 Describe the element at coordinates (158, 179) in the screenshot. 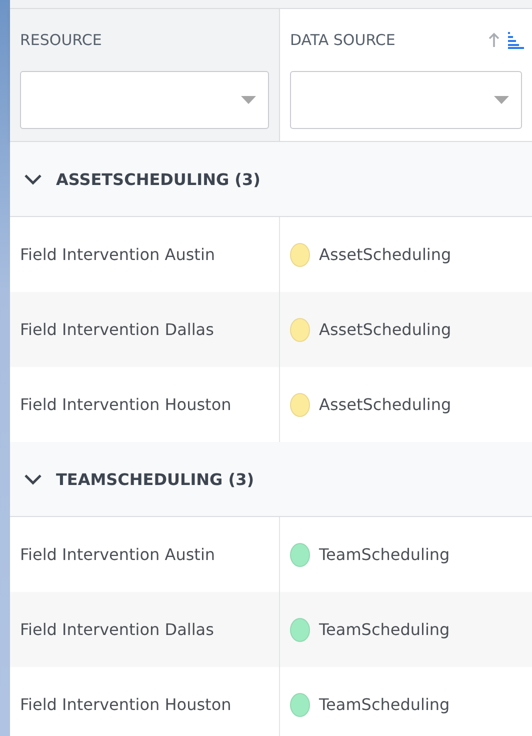

I see `group-title: ASSETSCHEDULING (3)` at that location.